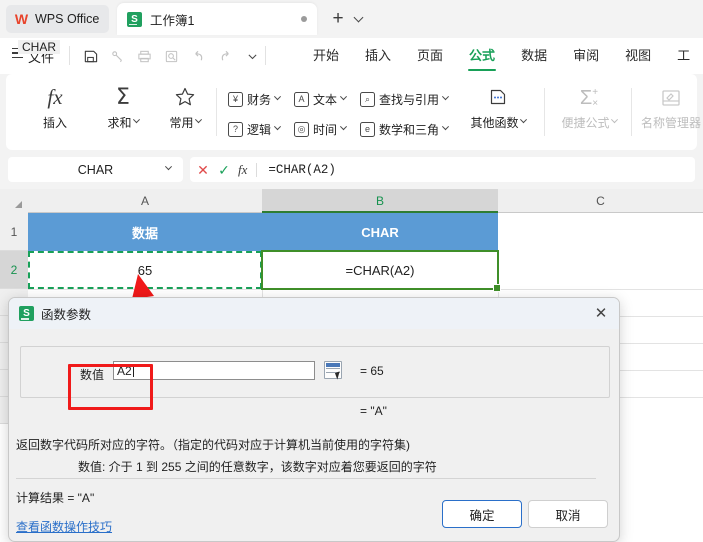 This screenshot has width=703, height=542. I want to click on formula-bar: ✕ ✓ fx =CHAR(A2), so click(442, 169).